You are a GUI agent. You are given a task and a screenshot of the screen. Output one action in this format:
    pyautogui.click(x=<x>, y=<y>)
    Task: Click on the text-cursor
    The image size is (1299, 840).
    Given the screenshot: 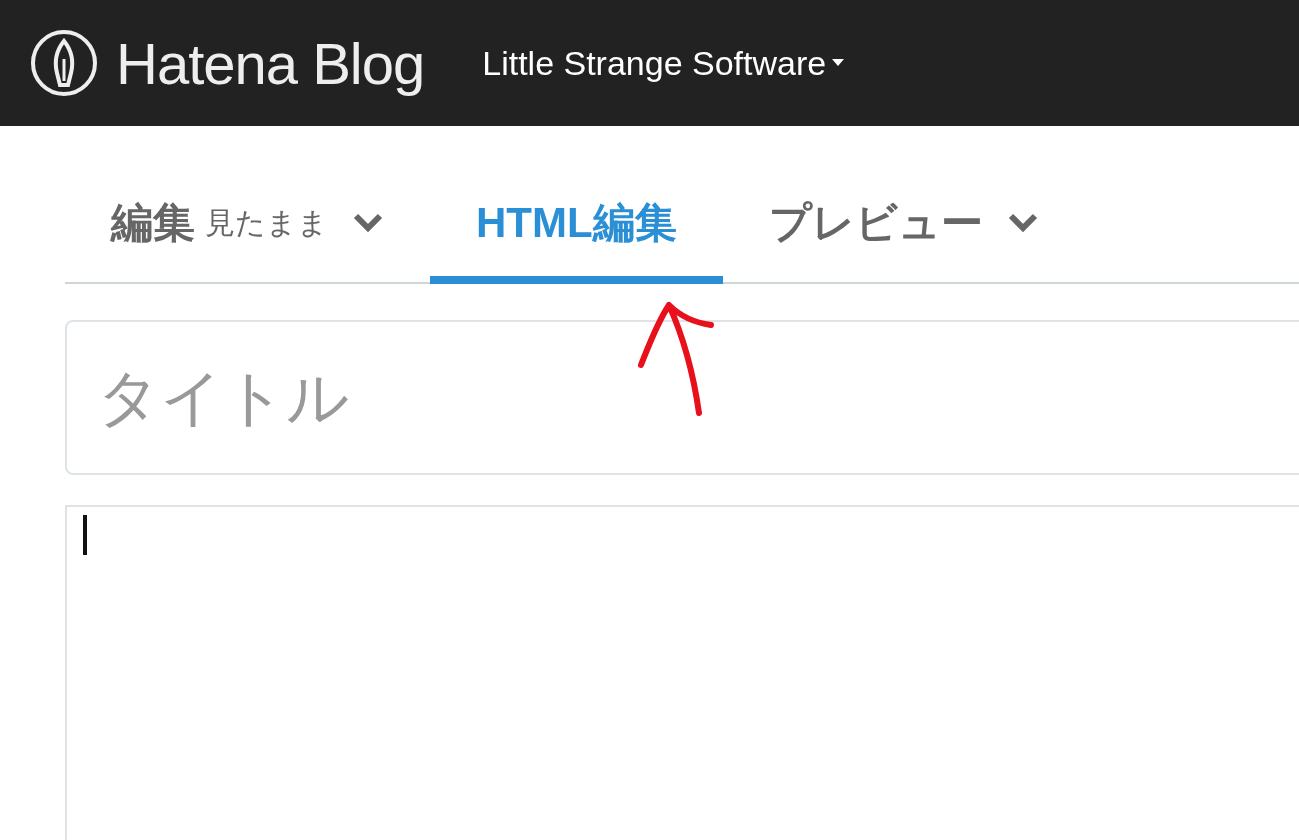 What is the action you would take?
    pyautogui.click(x=85, y=535)
    